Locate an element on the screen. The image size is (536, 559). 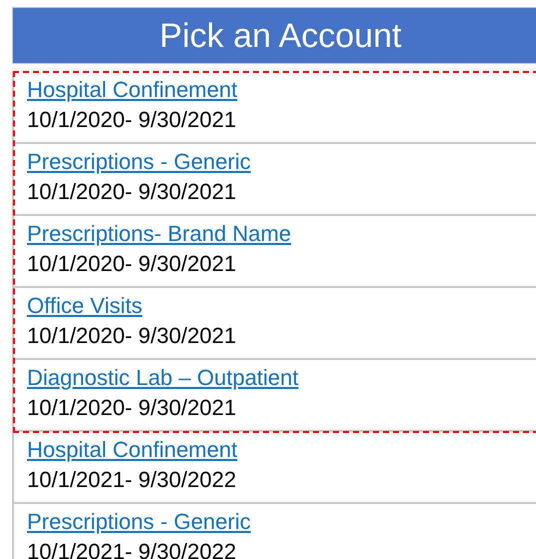
account-link: Diagnostic Lab – Outpatient is located at coordinates (163, 377).